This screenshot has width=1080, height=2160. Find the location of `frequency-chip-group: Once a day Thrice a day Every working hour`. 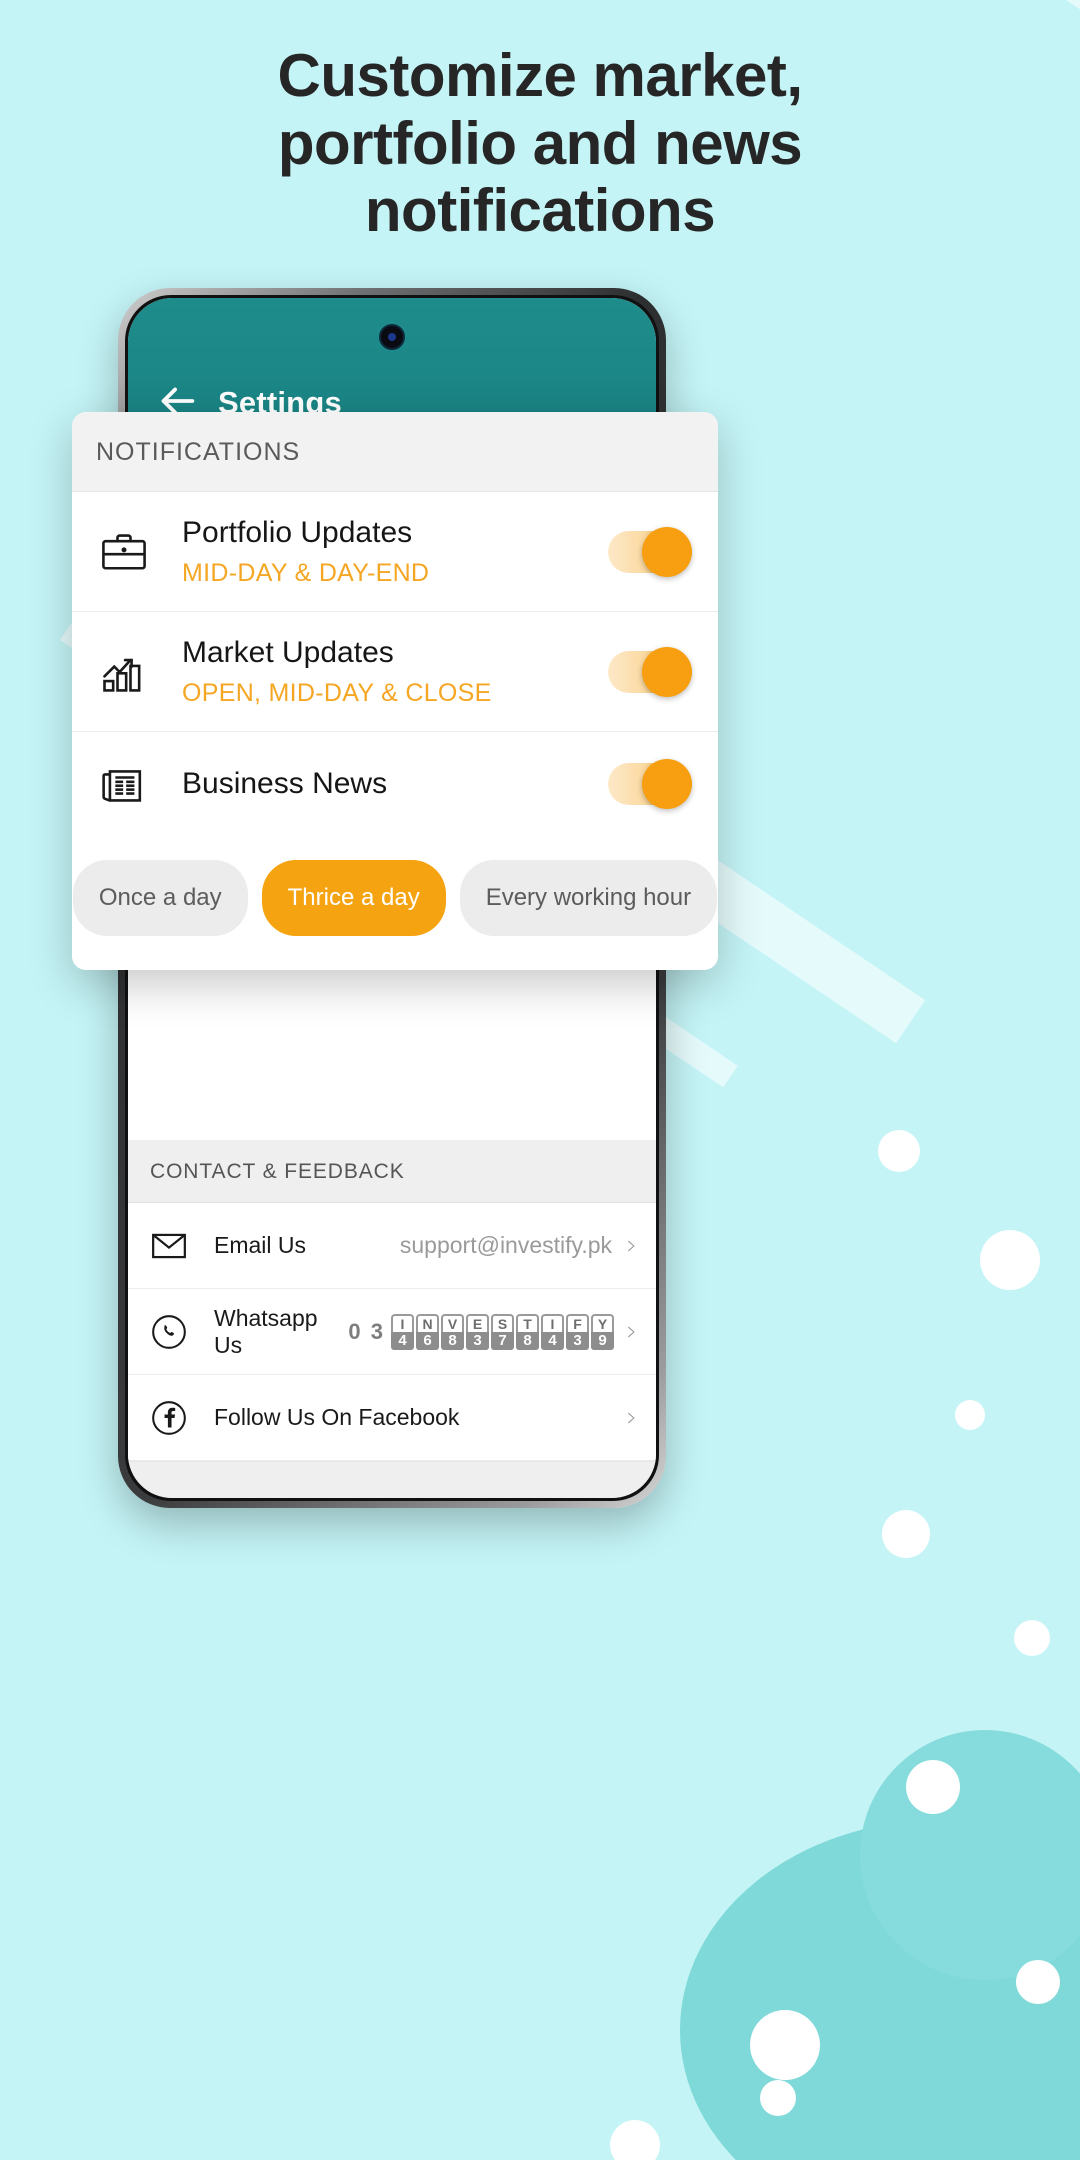

frequency-chip-group: Once a day Thrice a day Every working hour is located at coordinates (395, 903).